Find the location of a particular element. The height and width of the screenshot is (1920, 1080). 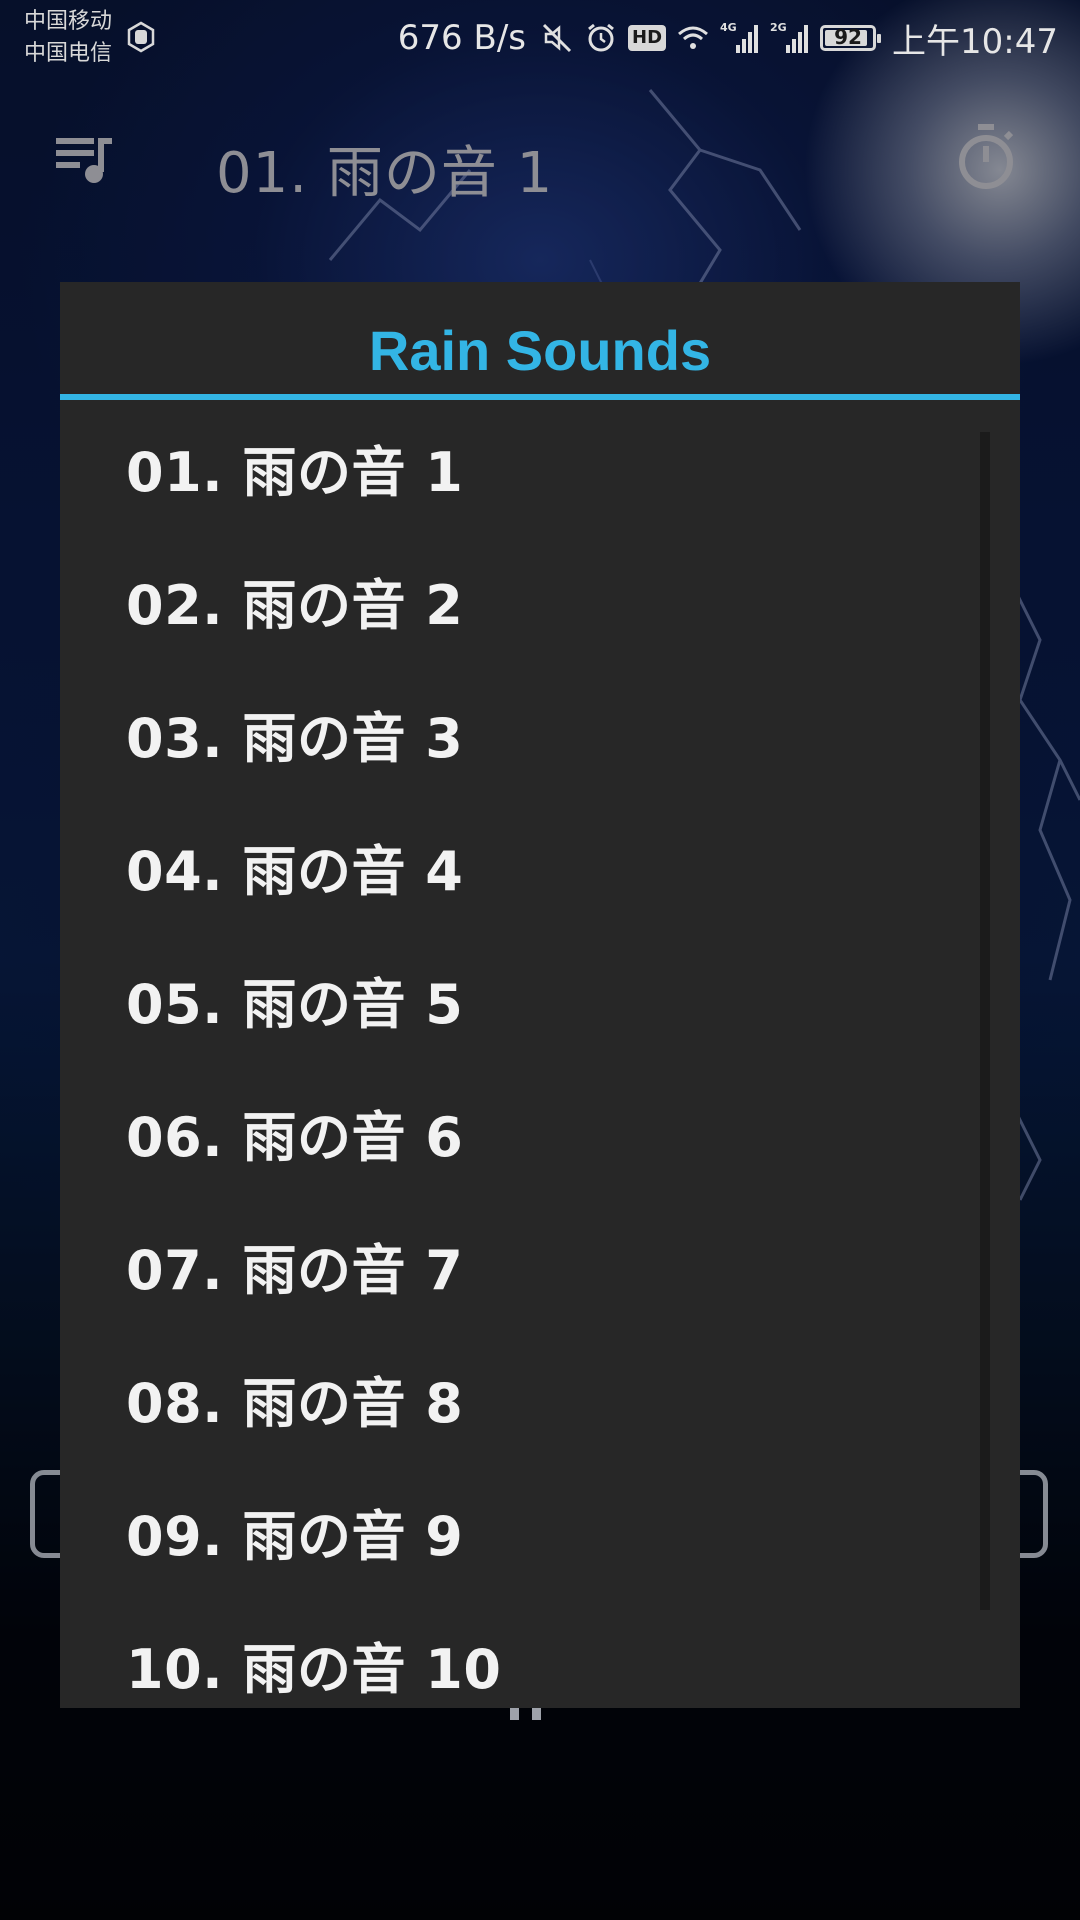

now-playing-title: 01. 雨の音 1 is located at coordinates (385, 173).